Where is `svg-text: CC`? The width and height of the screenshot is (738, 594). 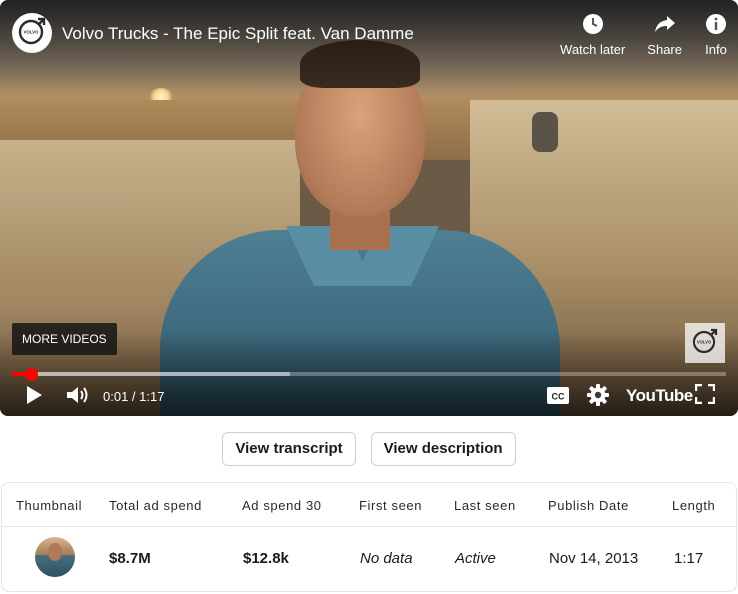 svg-text: CC is located at coordinates (558, 397).